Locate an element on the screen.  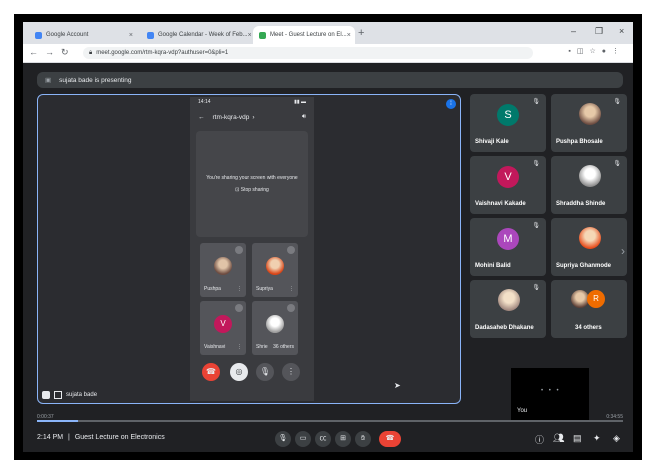
meeting-info: 2:14 PM | Guest Lecture on Electronics is located at coordinates (101, 437).